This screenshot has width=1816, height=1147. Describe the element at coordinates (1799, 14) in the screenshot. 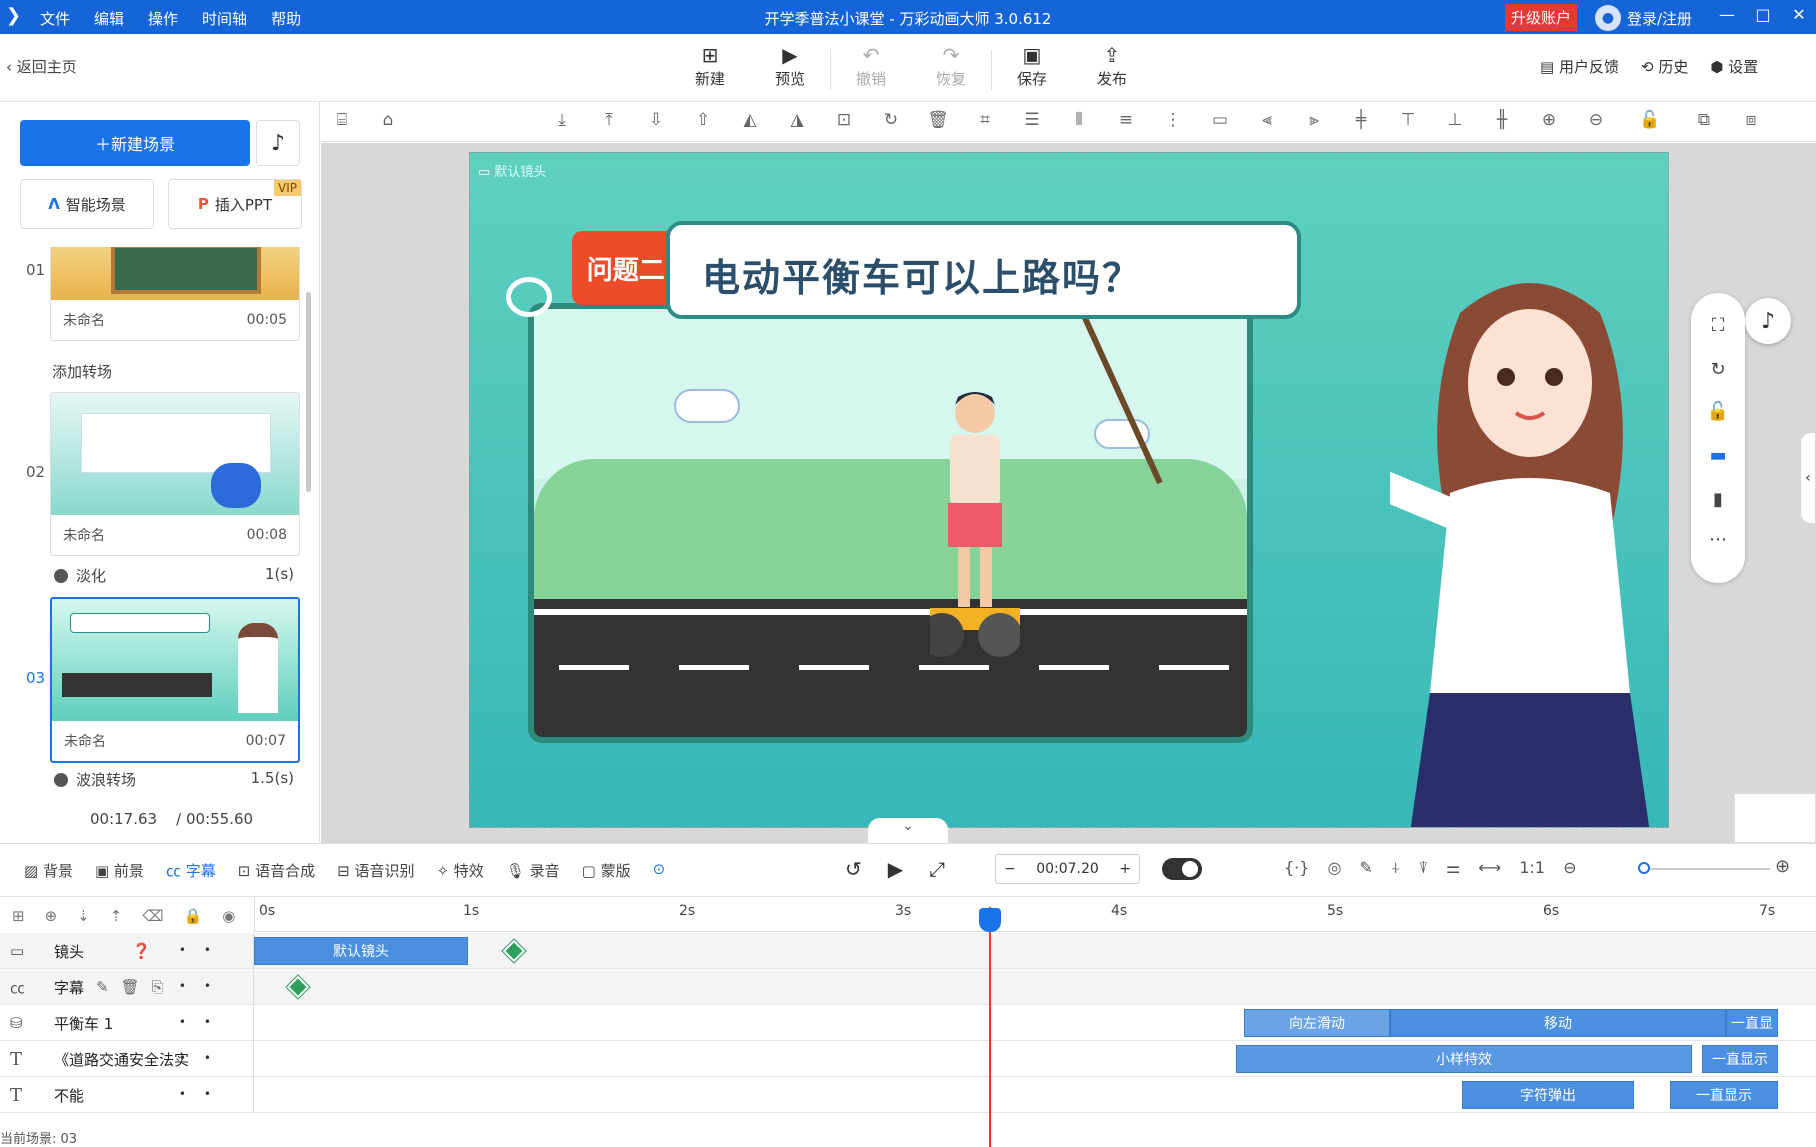

I see `close-button: ✕` at that location.